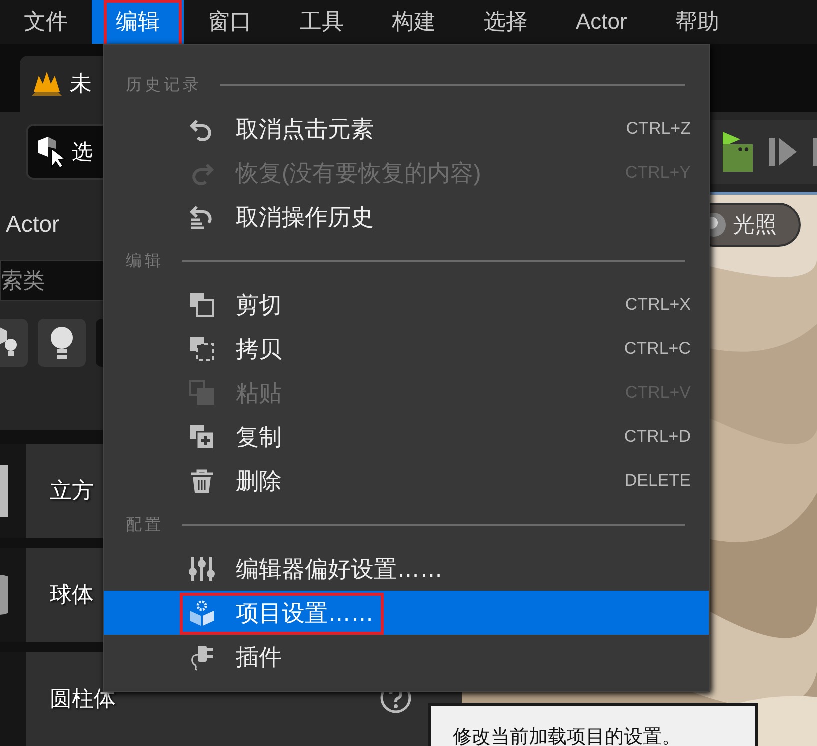  What do you see at coordinates (81, 84) in the screenshot?
I see `tab-title: 未` at bounding box center [81, 84].